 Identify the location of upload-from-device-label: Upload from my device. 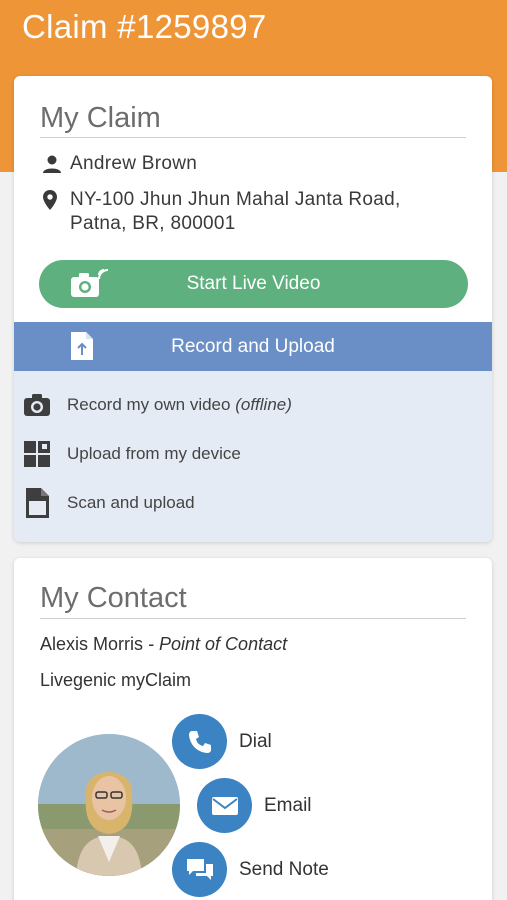
(154, 453).